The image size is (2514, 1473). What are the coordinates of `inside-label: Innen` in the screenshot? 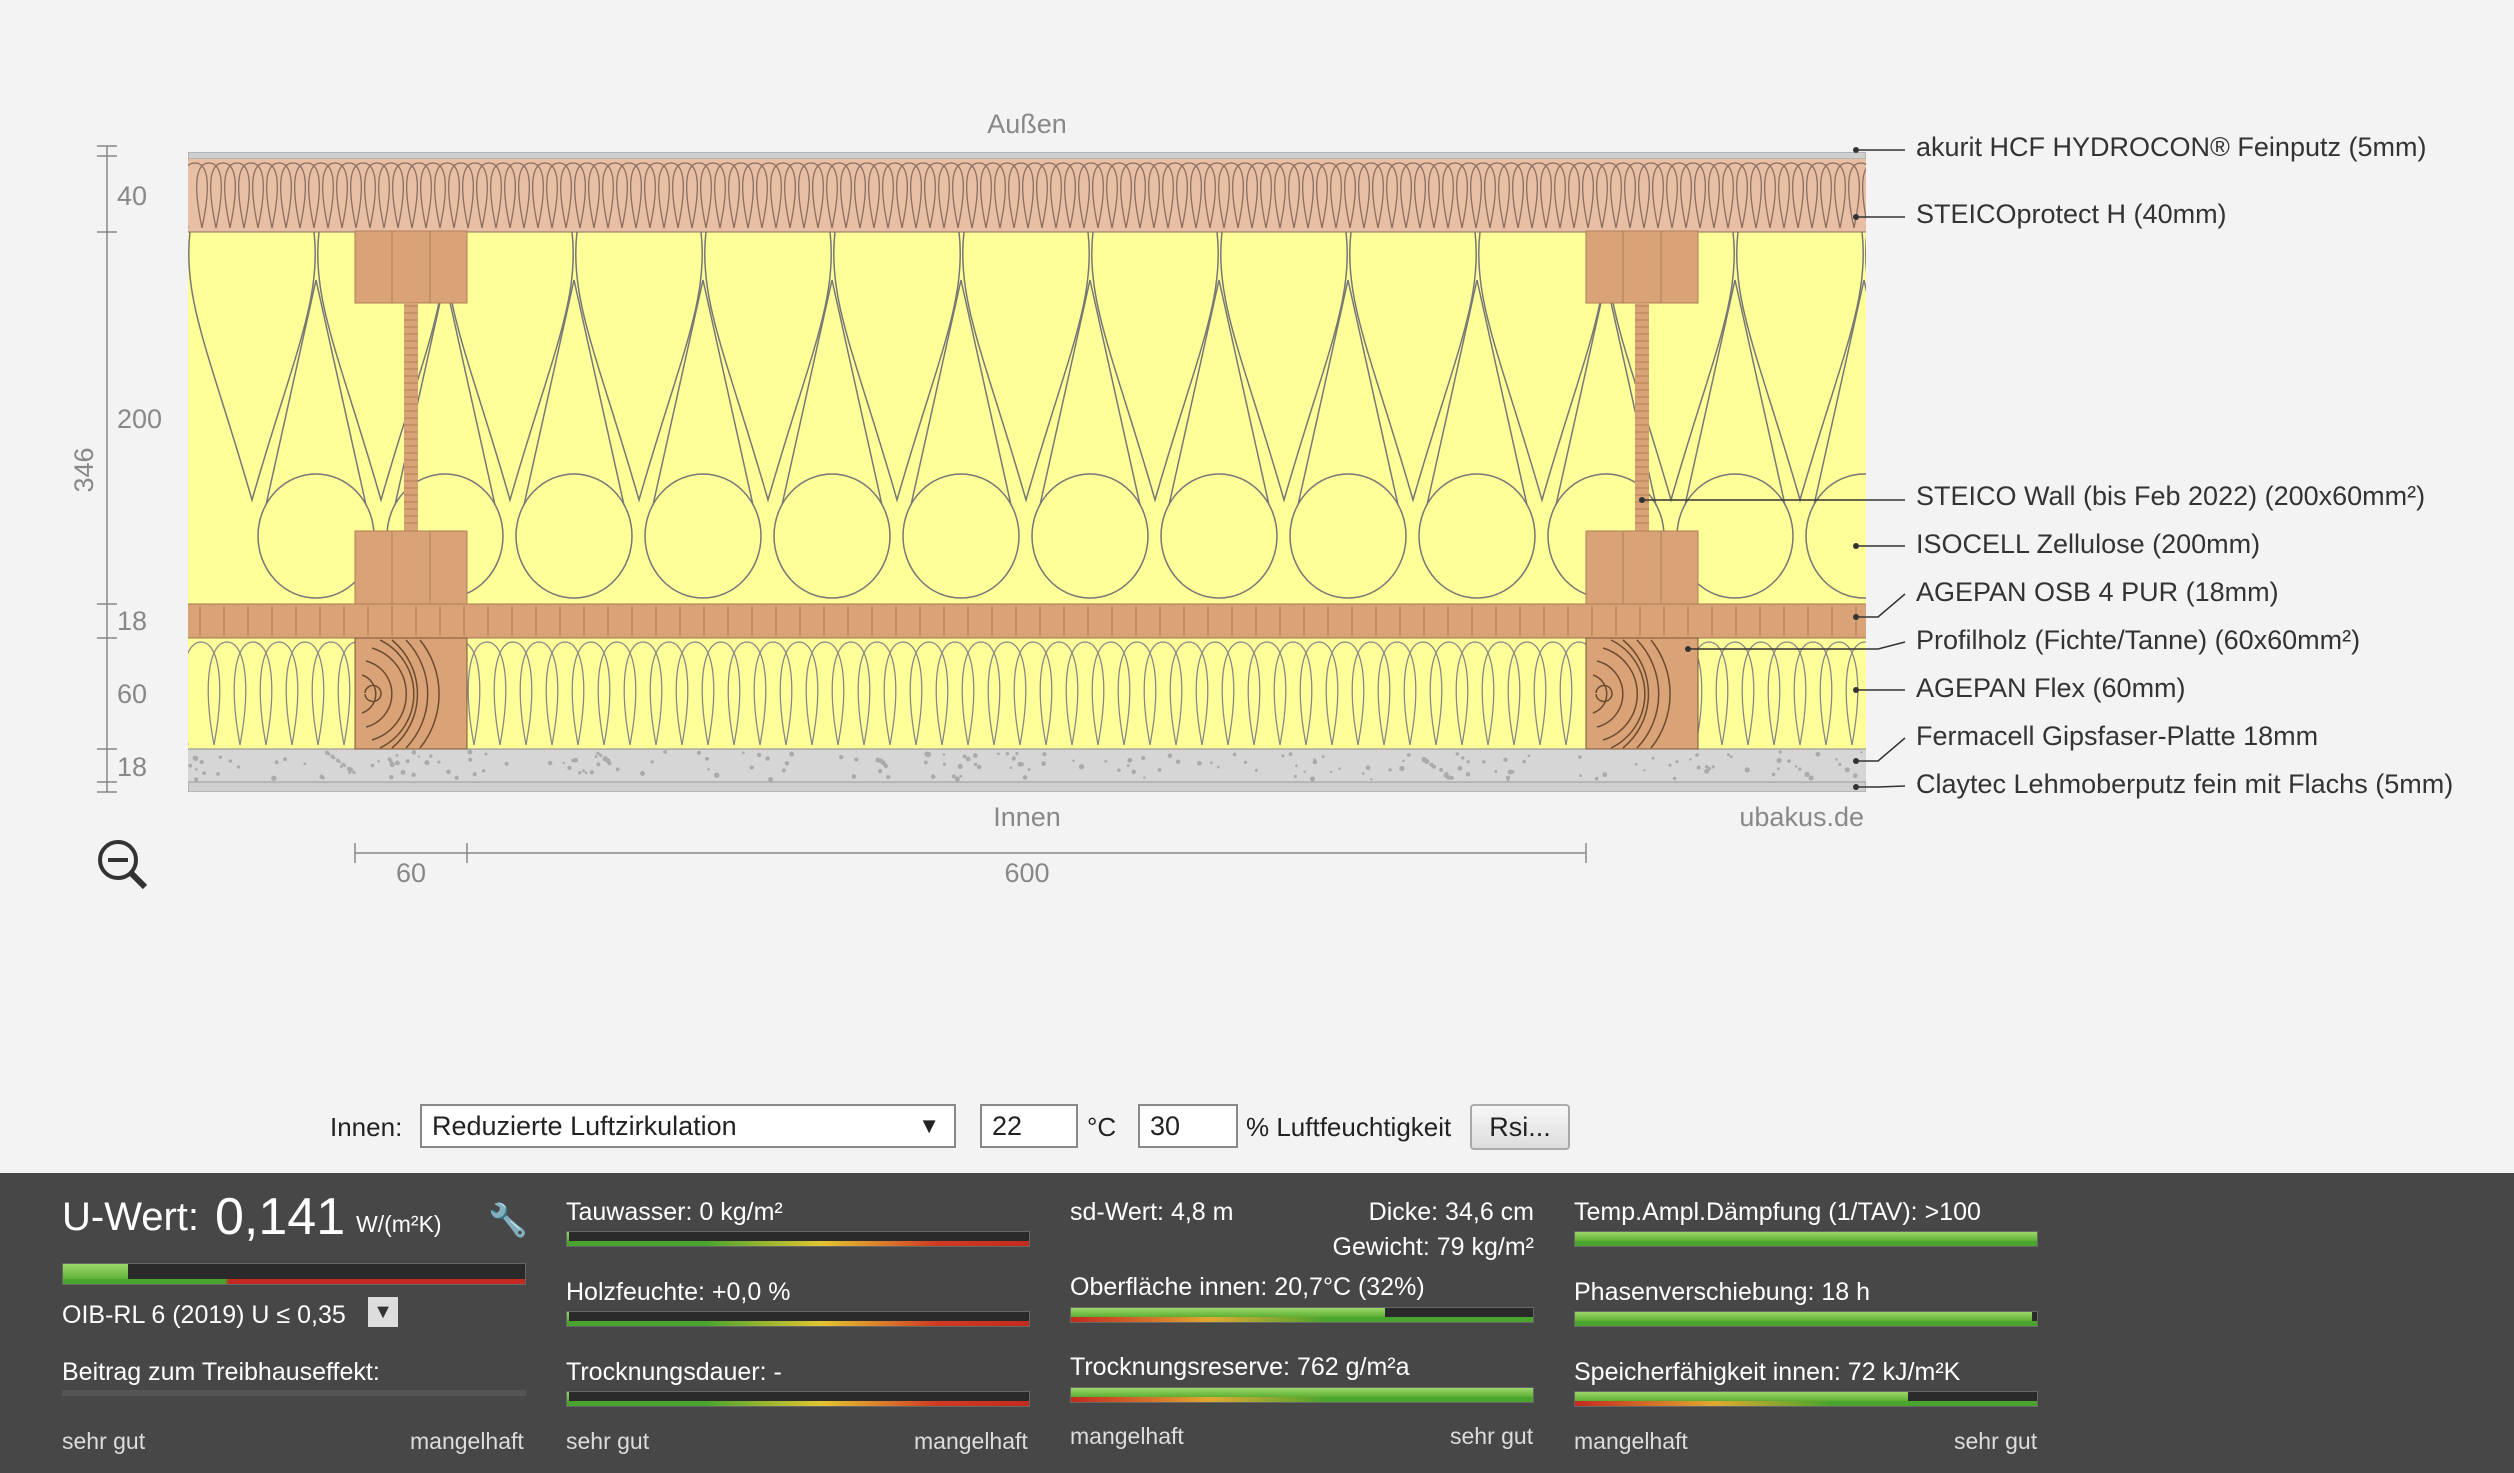 It's located at (1027, 817).